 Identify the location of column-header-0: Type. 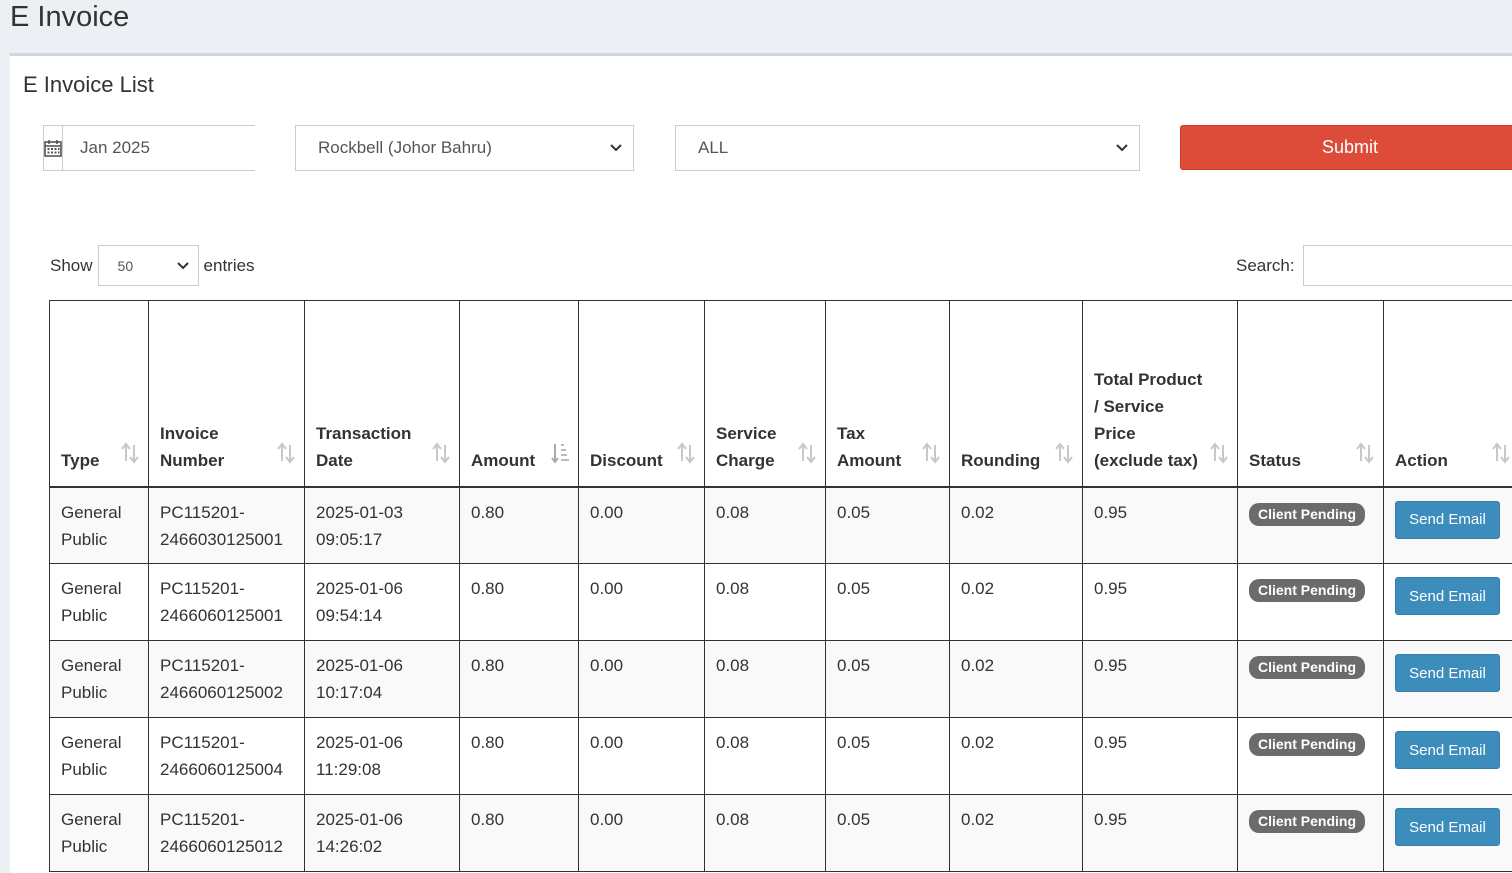
(99, 394).